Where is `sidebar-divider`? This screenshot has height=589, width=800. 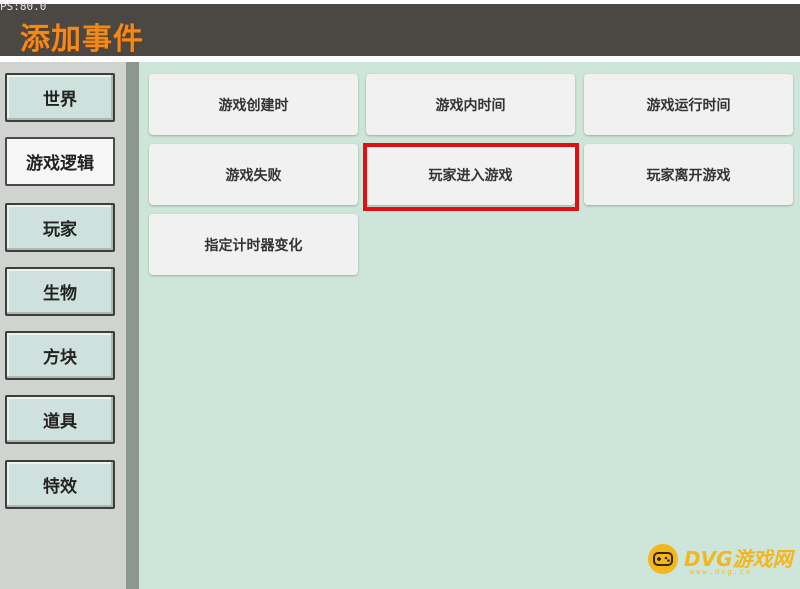 sidebar-divider is located at coordinates (132, 325).